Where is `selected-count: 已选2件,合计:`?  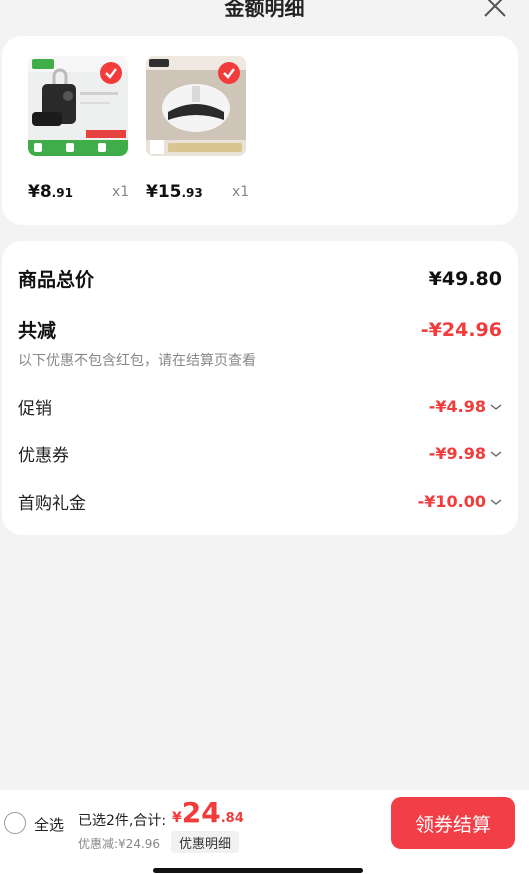
selected-count: 已选2件,合计: is located at coordinates (122, 821).